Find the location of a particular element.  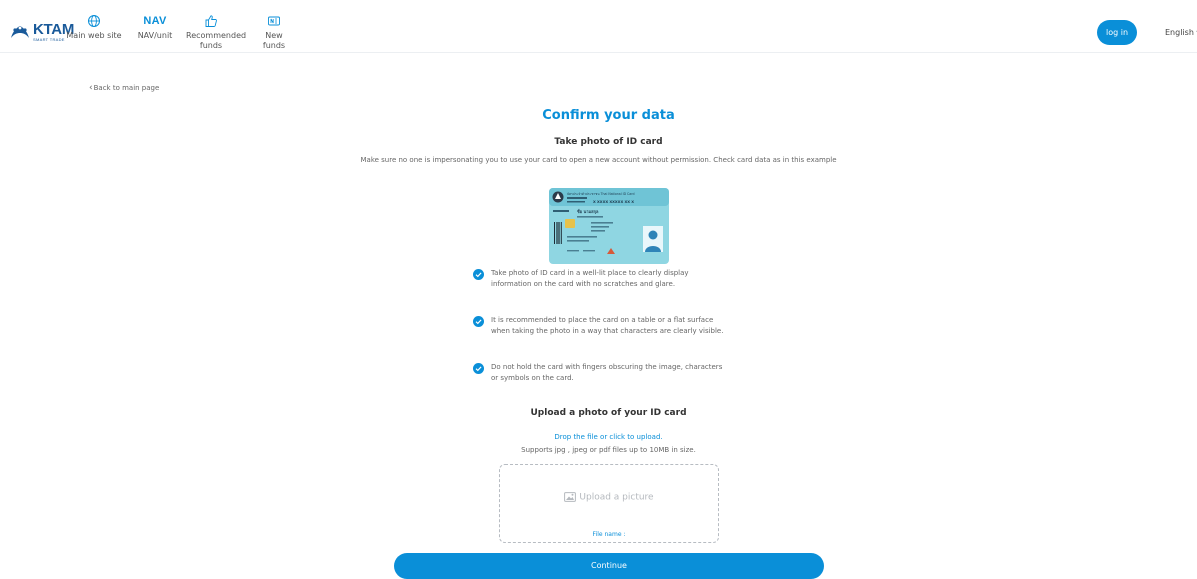

continue-label: Continue is located at coordinates (609, 565).